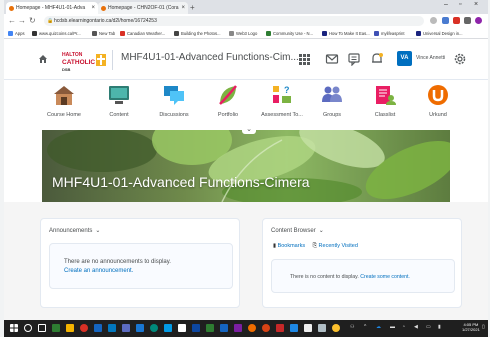 The height and width of the screenshot is (337, 490). I want to click on browser-tab-1: Homepage - MHF4U1-01-Adva ×, so click(52, 8).